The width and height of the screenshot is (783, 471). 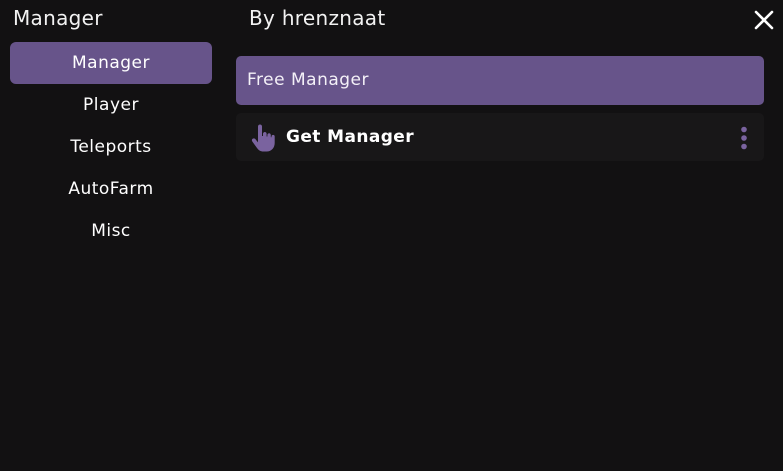 What do you see at coordinates (58, 18) in the screenshot?
I see `window-title: Manager` at bounding box center [58, 18].